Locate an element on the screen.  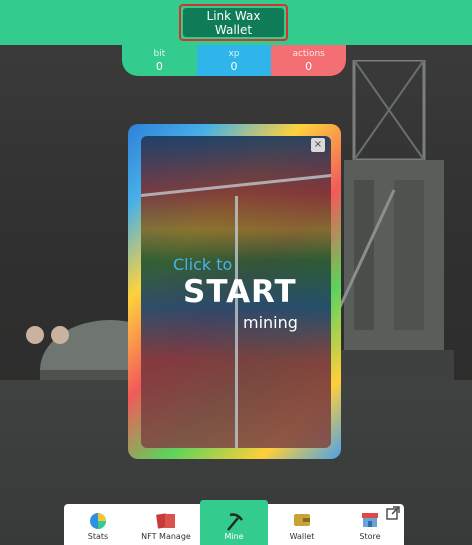
pickaxe-icon is located at coordinates (235, 522).